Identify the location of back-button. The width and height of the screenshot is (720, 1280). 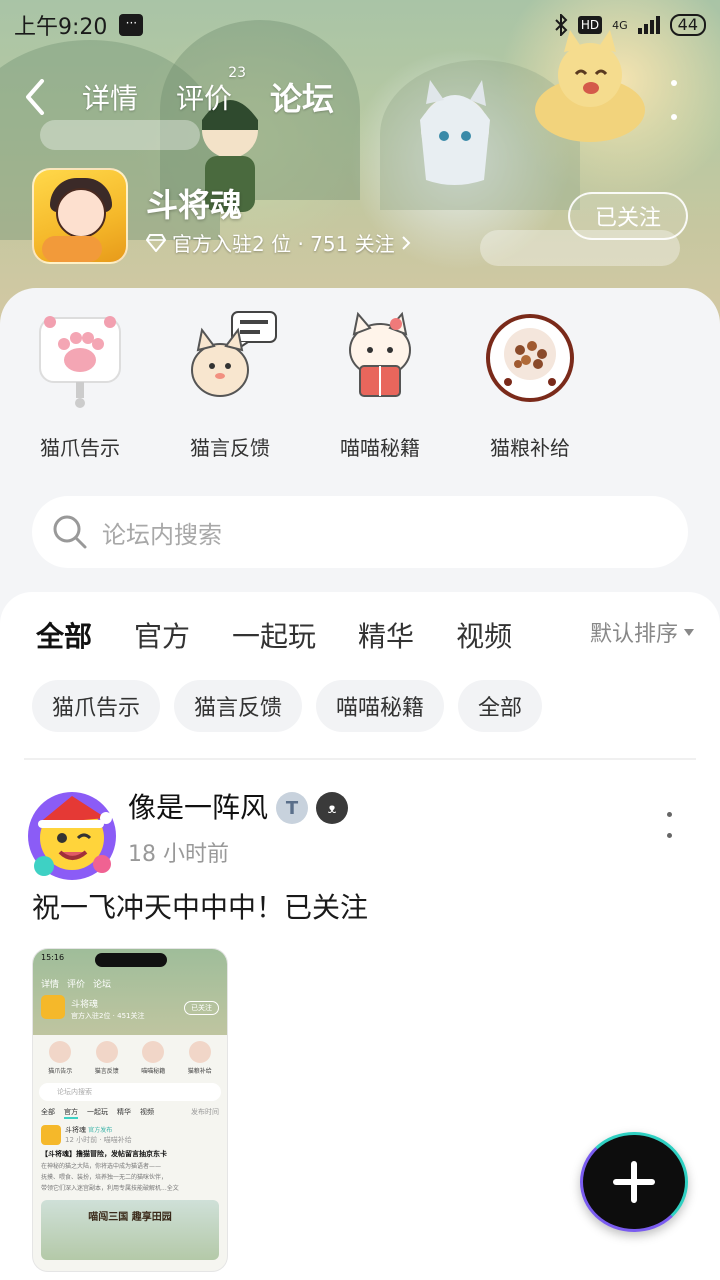
(35, 97).